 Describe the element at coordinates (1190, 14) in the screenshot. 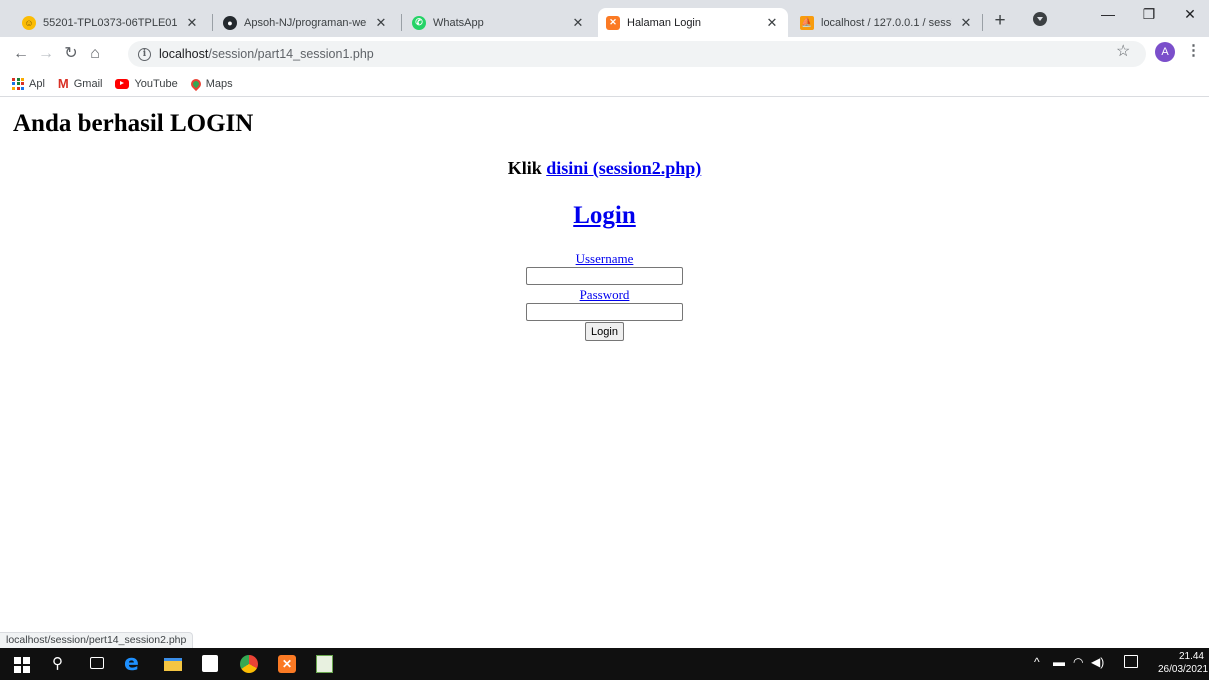

I see `window-close-button: ✕` at that location.